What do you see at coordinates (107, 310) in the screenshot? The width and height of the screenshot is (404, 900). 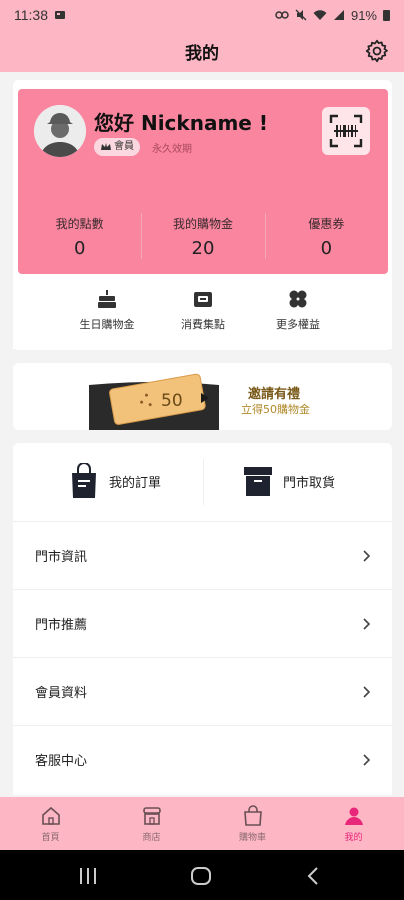 I see `quick-action-birthday-credit: 生日購物金` at bounding box center [107, 310].